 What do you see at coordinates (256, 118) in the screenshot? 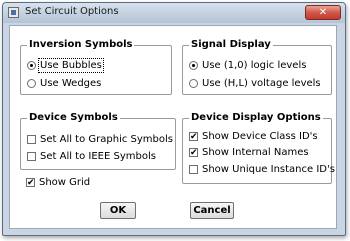
I see `device-display-options-title: Device Display Options` at bounding box center [256, 118].